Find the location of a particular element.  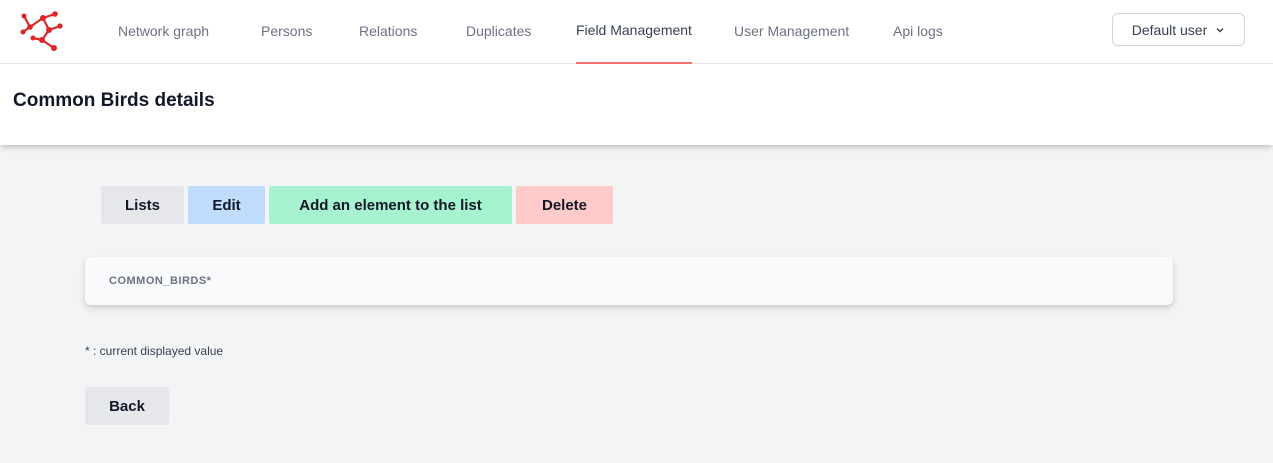

page-title: Common Birds details is located at coordinates (114, 101).